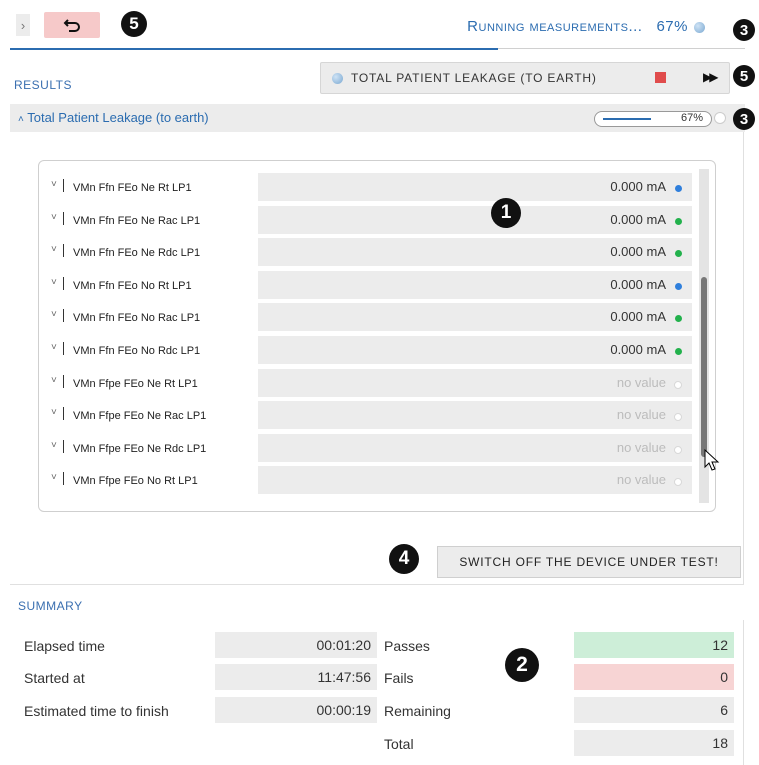 This screenshot has height=765, width=759. Describe the element at coordinates (113, 117) in the screenshot. I see `test-group-toggle: ˄ Total Patient Leakage (to earth)` at that location.